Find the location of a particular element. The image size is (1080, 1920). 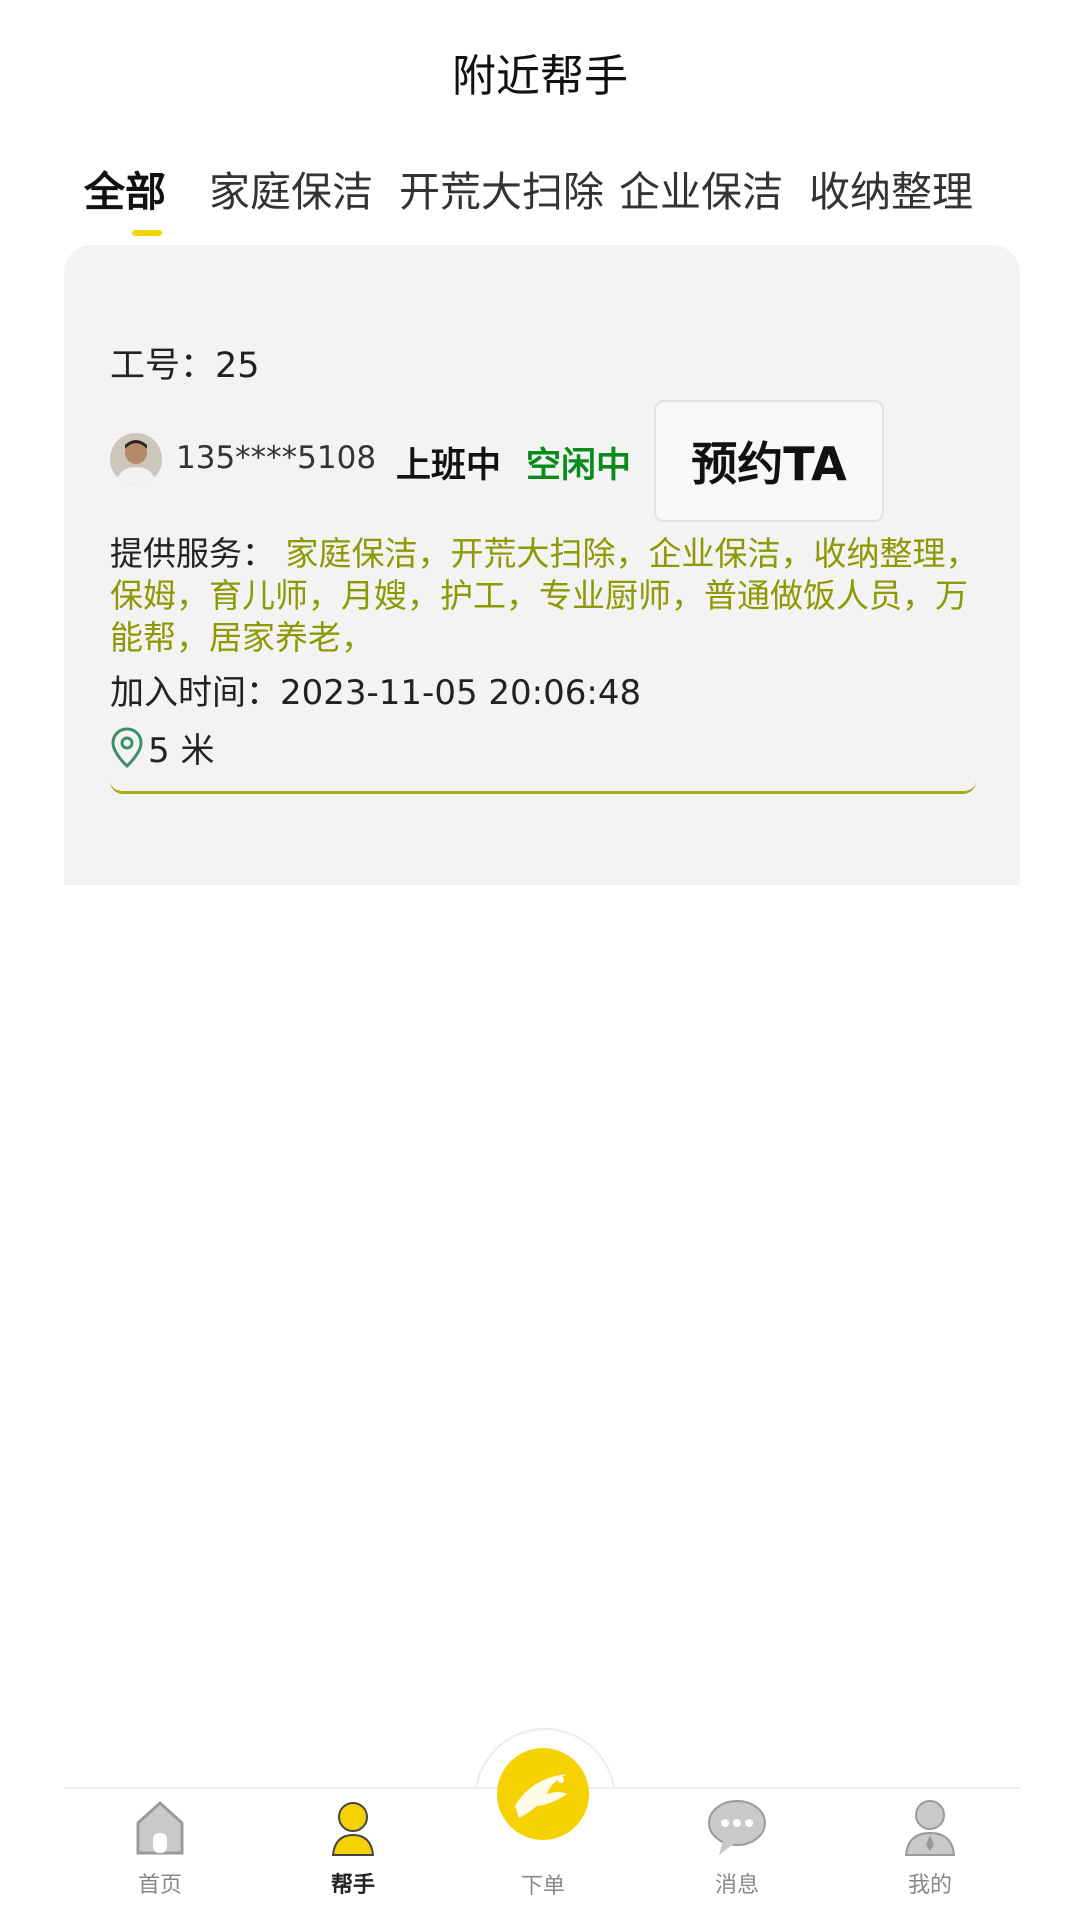

status-idle: 空闲中 is located at coordinates (579, 466).